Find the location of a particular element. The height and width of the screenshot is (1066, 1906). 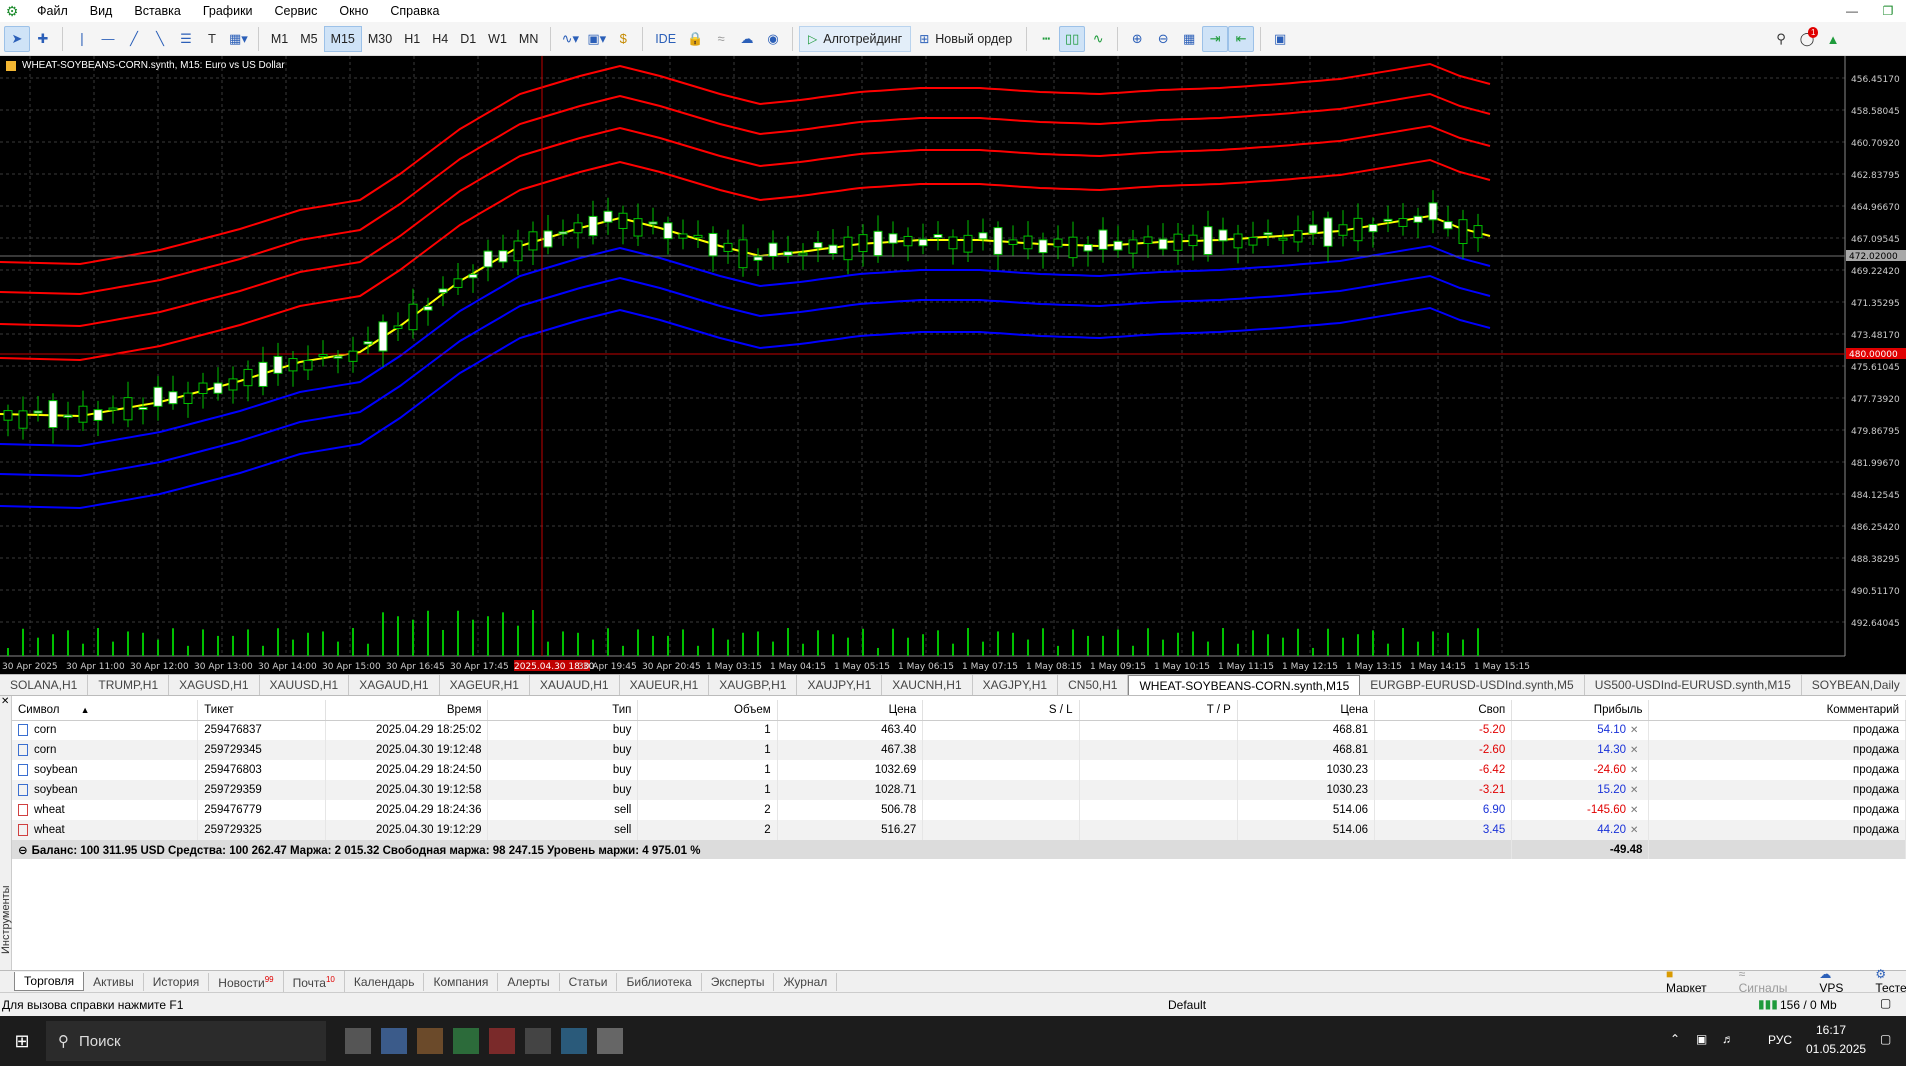

col-ticket: Тикет is located at coordinates (261, 710).